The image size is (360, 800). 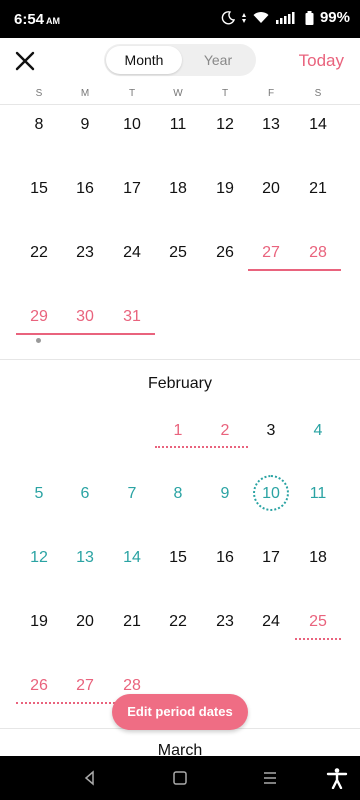 I want to click on accessibility-icon, so click(x=337, y=779).